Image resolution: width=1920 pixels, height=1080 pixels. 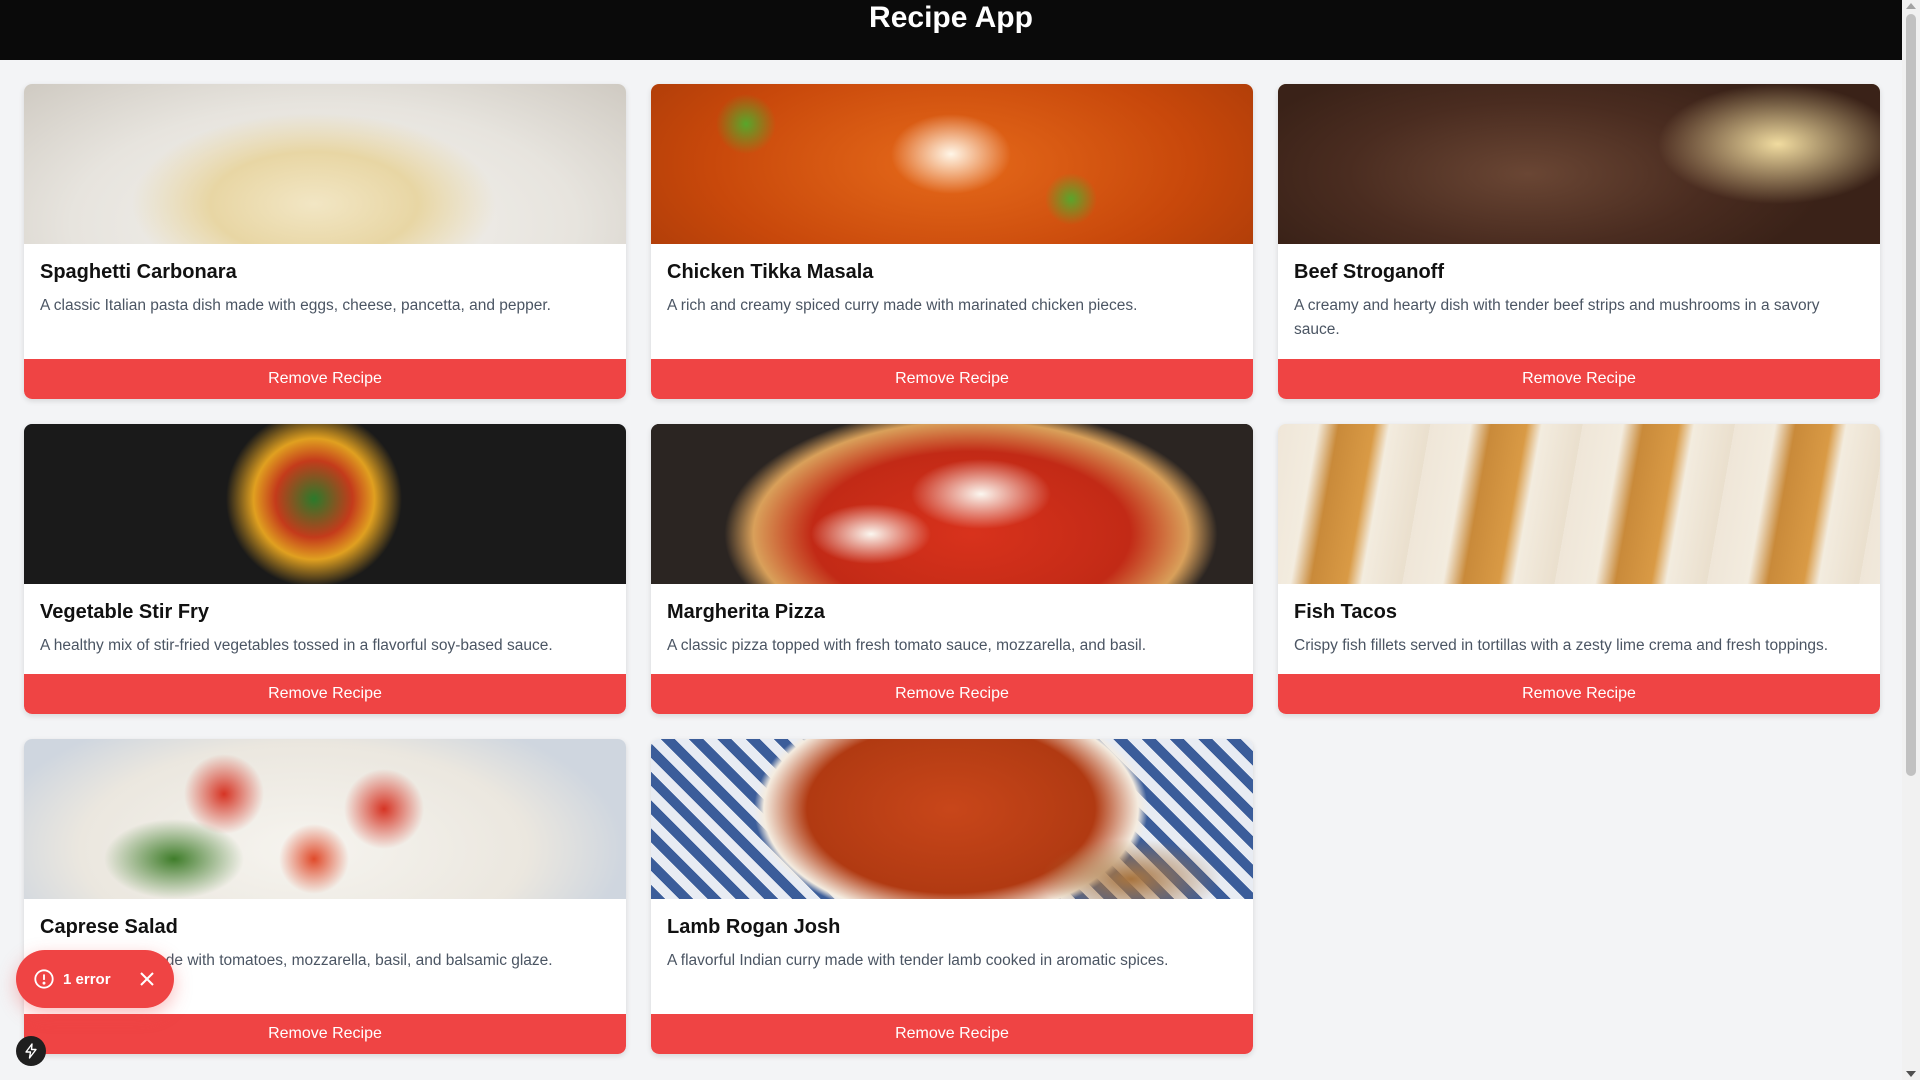 I want to click on app-header: Recipe App, so click(x=951, y=30).